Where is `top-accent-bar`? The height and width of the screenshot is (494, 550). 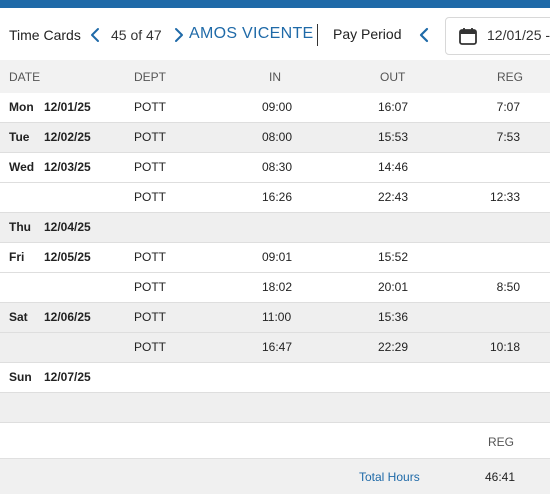
top-accent-bar is located at coordinates (275, 4).